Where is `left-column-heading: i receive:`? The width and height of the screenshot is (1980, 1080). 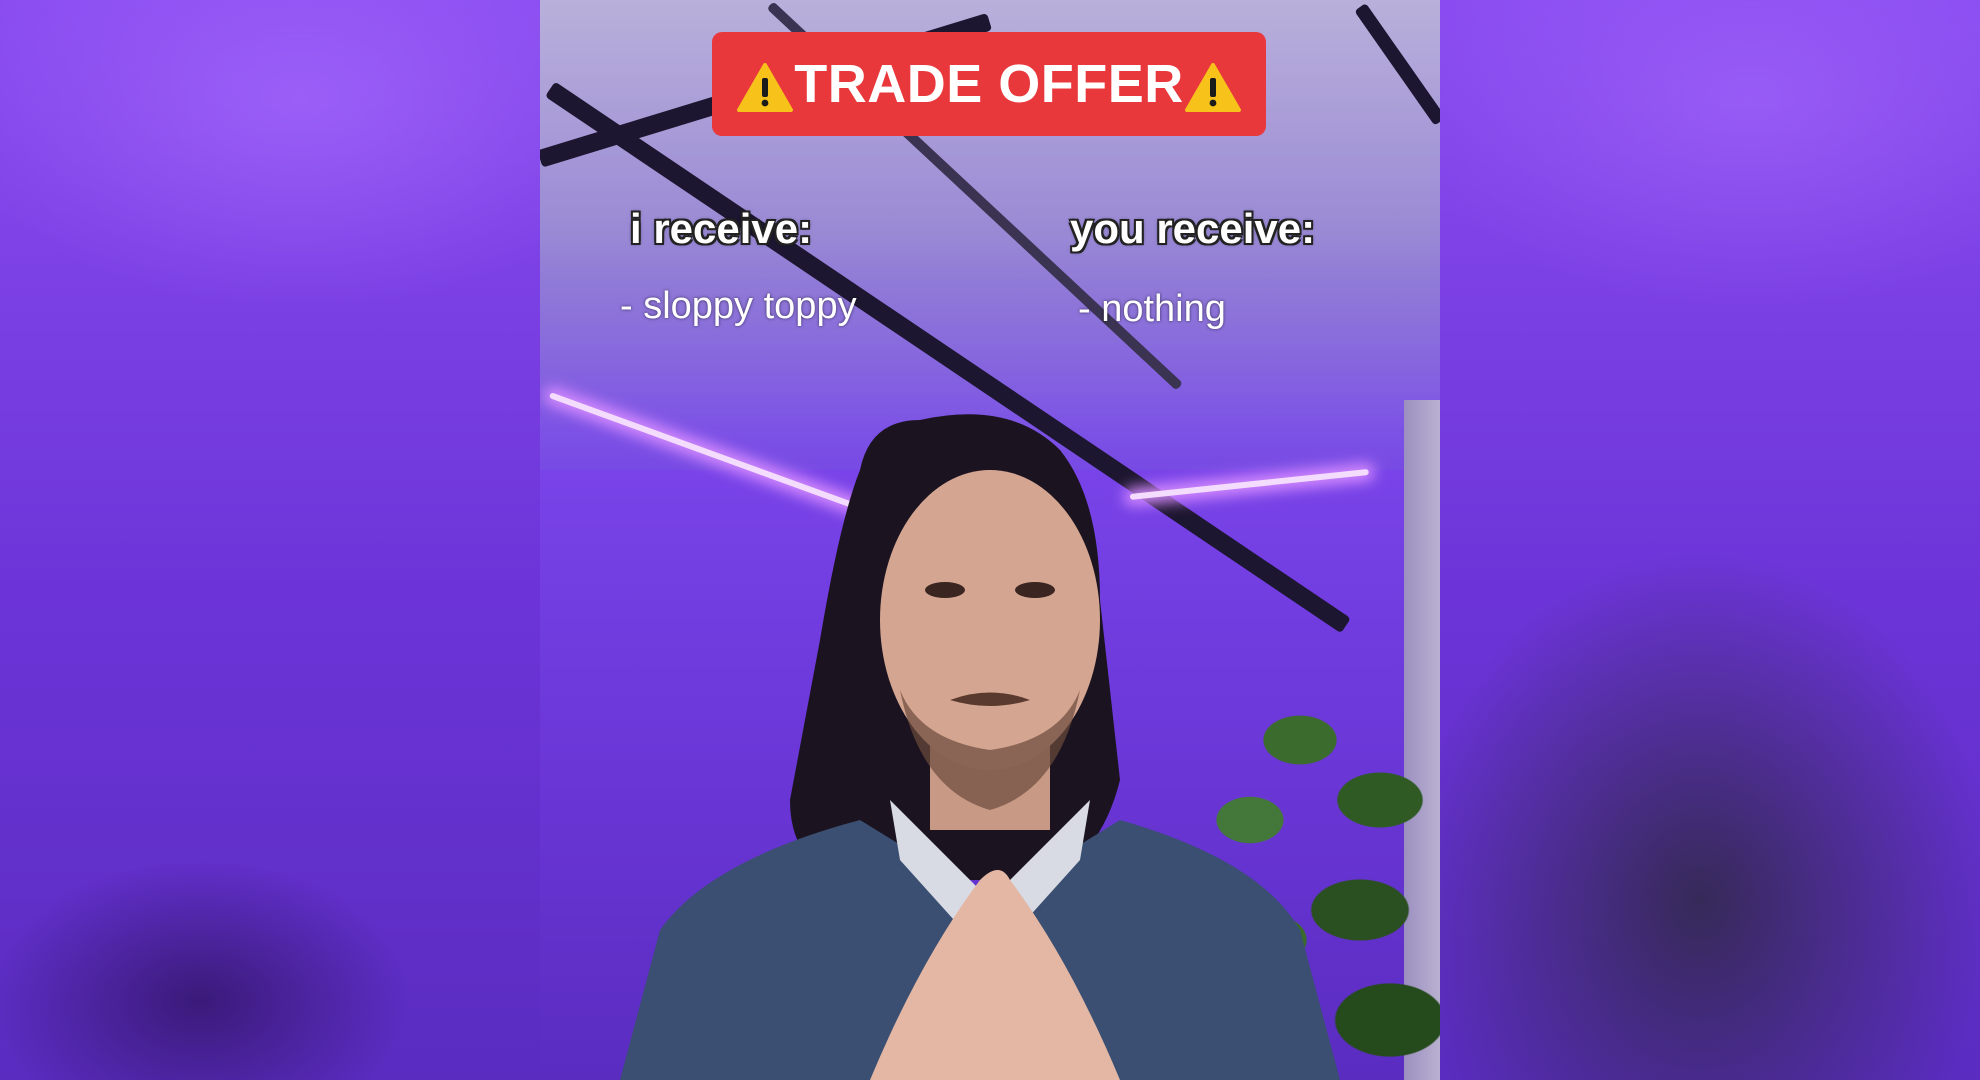 left-column-heading: i receive: is located at coordinates (721, 228).